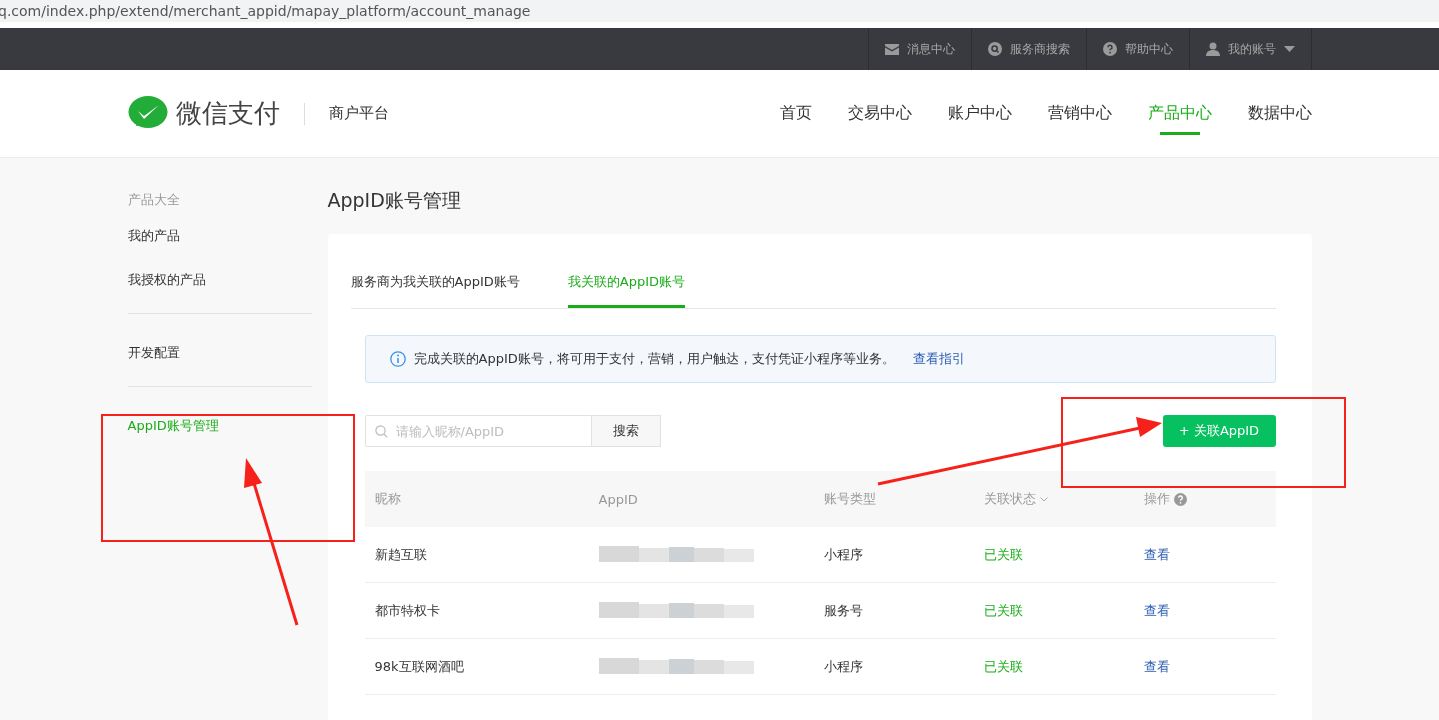 Image resolution: width=1439 pixels, height=720 pixels. I want to click on top-bar-link: 帮助中心, so click(1148, 49).